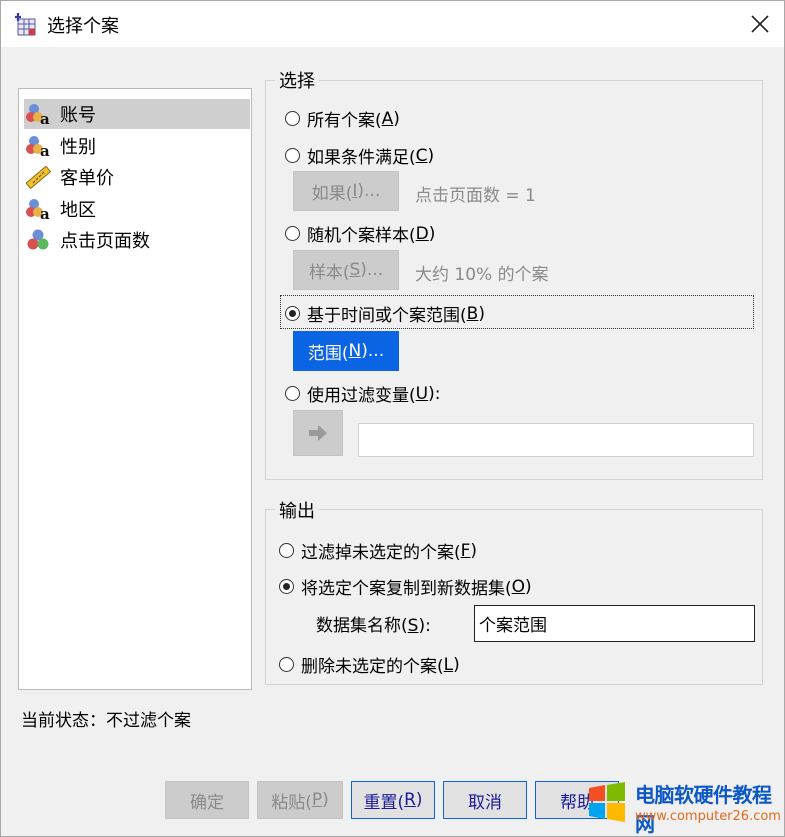 The height and width of the screenshot is (837, 785). I want to click on reset-button: 重置(R), so click(393, 800).